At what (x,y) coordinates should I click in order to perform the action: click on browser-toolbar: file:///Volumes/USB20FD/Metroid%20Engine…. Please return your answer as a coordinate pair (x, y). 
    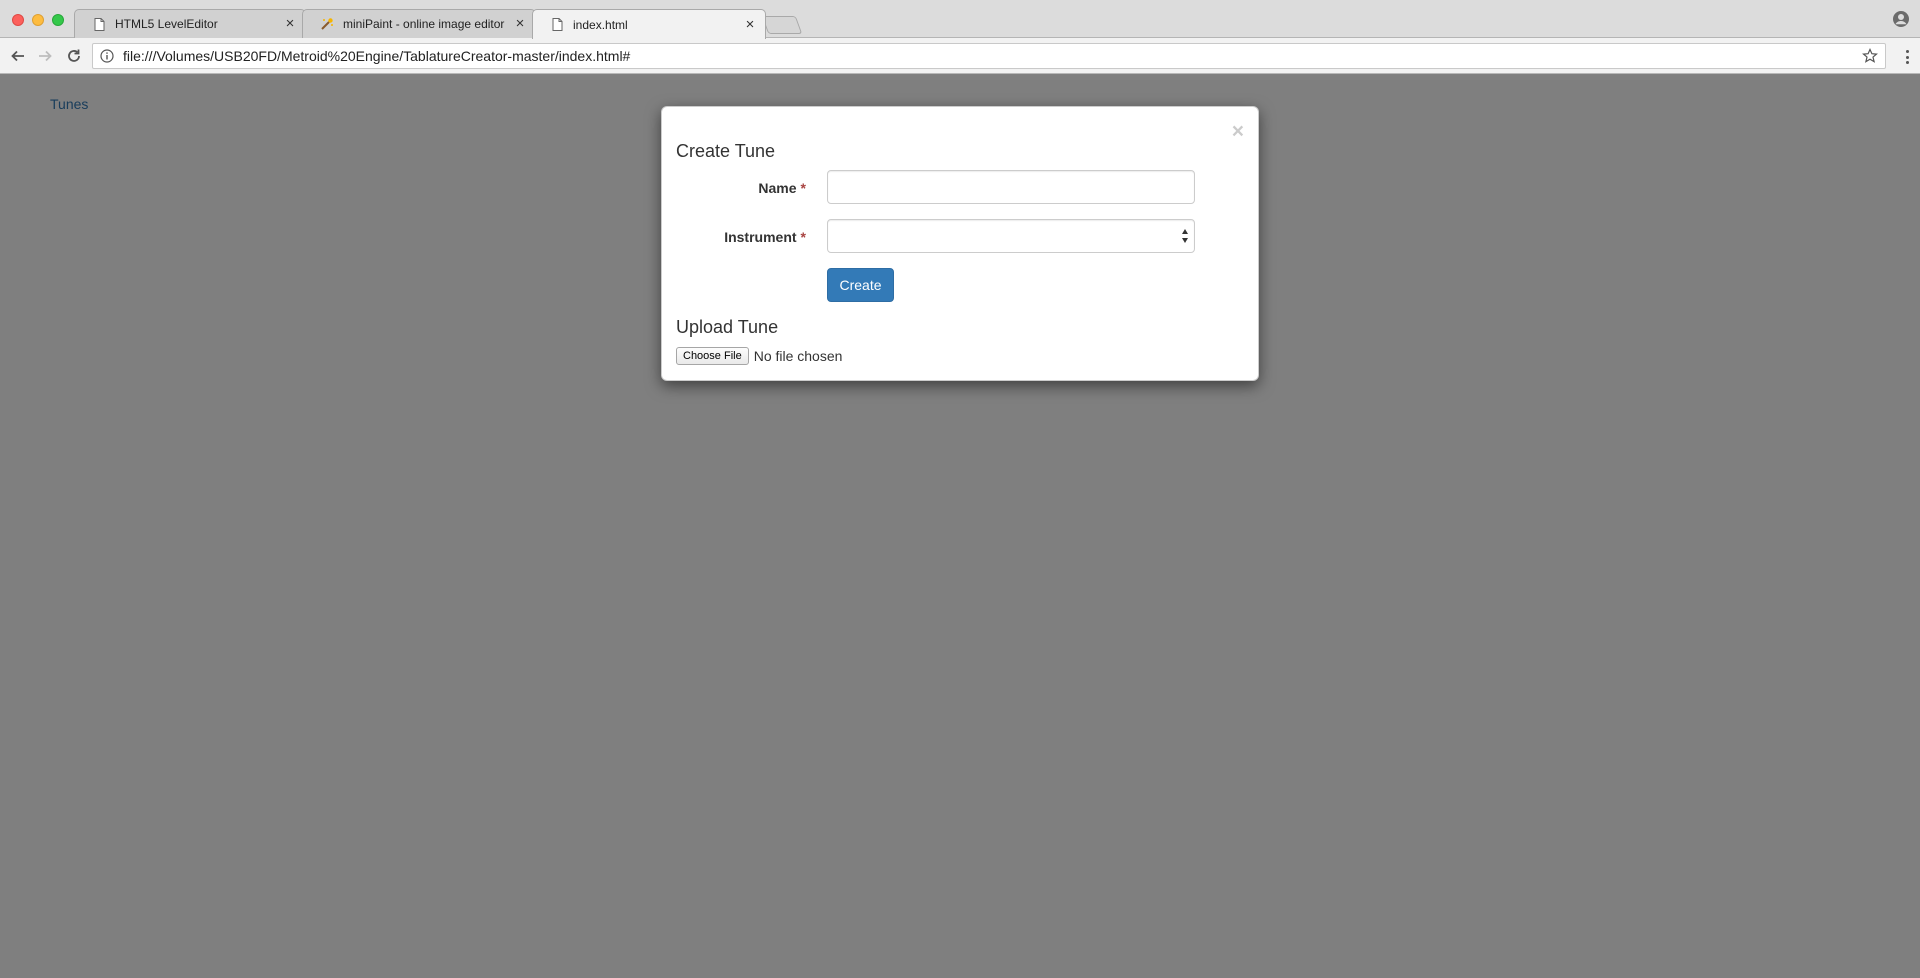
    Looking at the image, I should click on (960, 56).